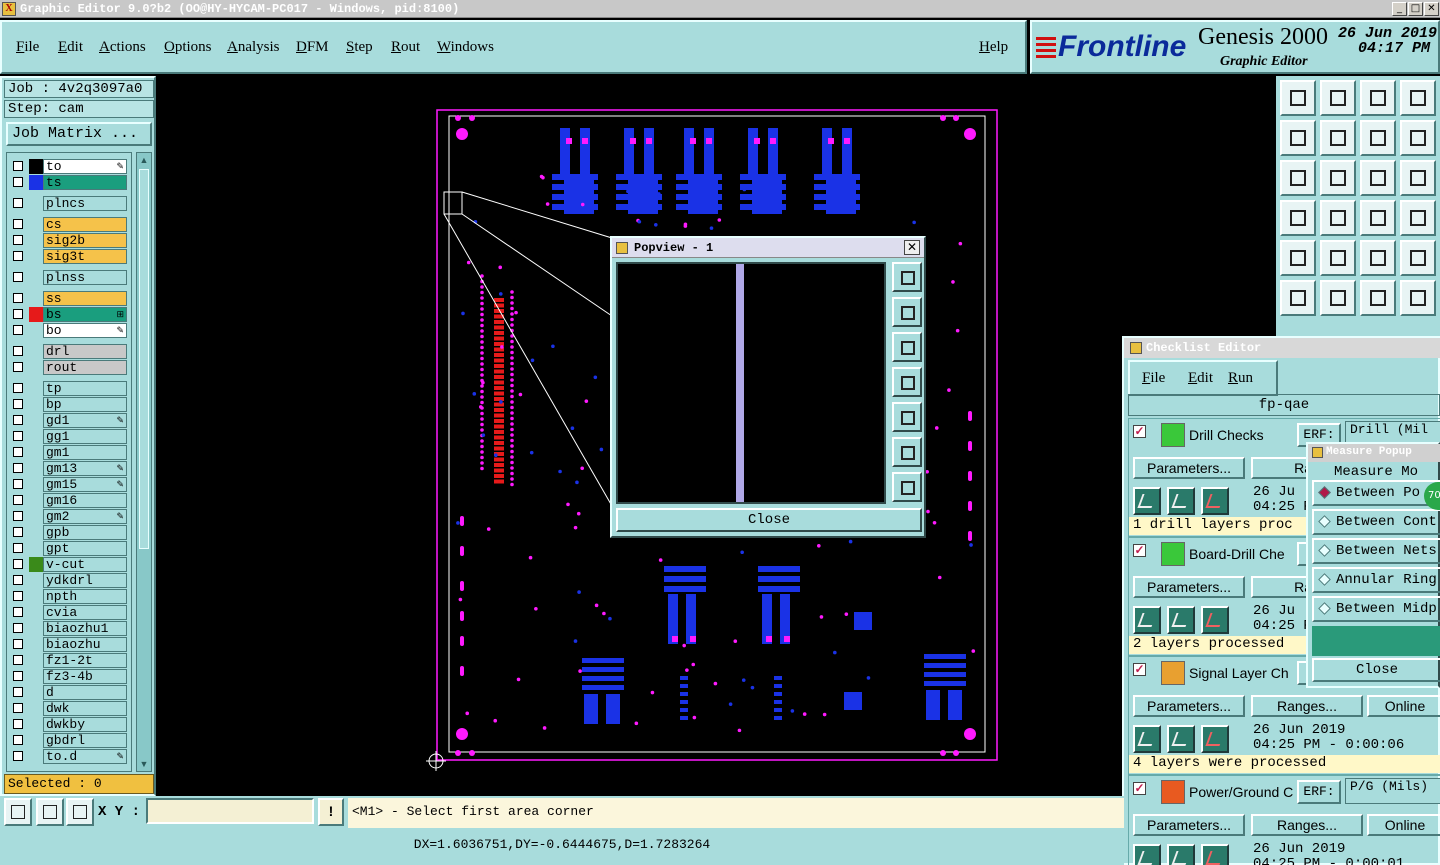 The height and width of the screenshot is (865, 1440). Describe the element at coordinates (85, 298) in the screenshot. I see `layer-name: ss` at that location.